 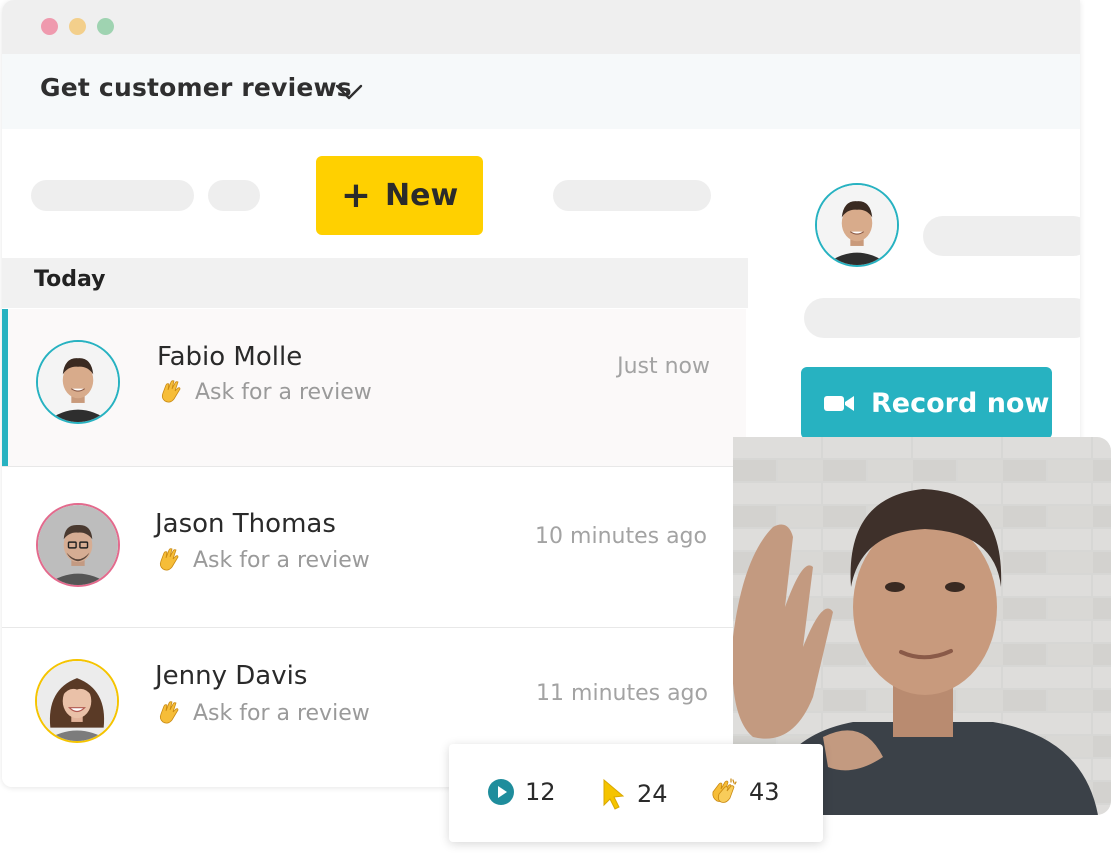 What do you see at coordinates (541, 27) in the screenshot?
I see `title-bar` at bounding box center [541, 27].